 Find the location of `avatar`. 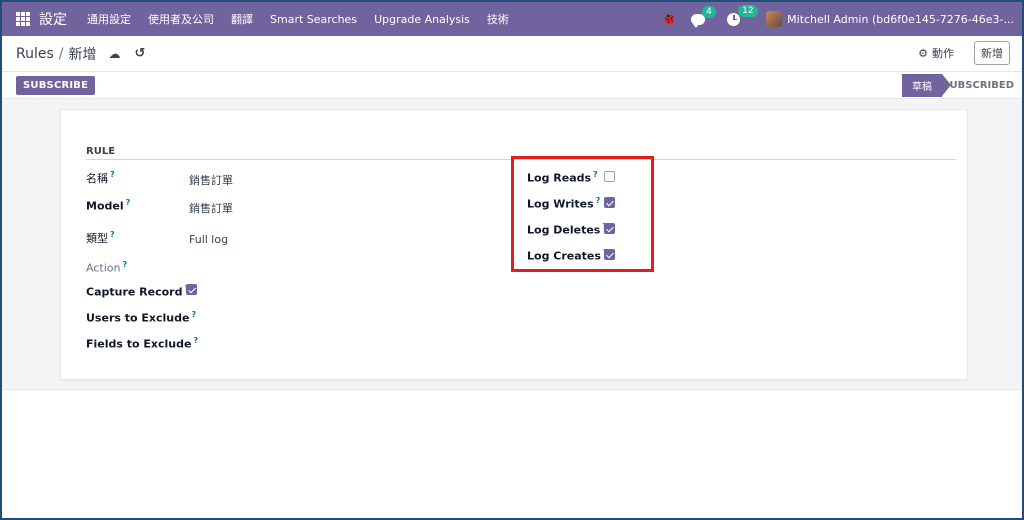

avatar is located at coordinates (774, 19).